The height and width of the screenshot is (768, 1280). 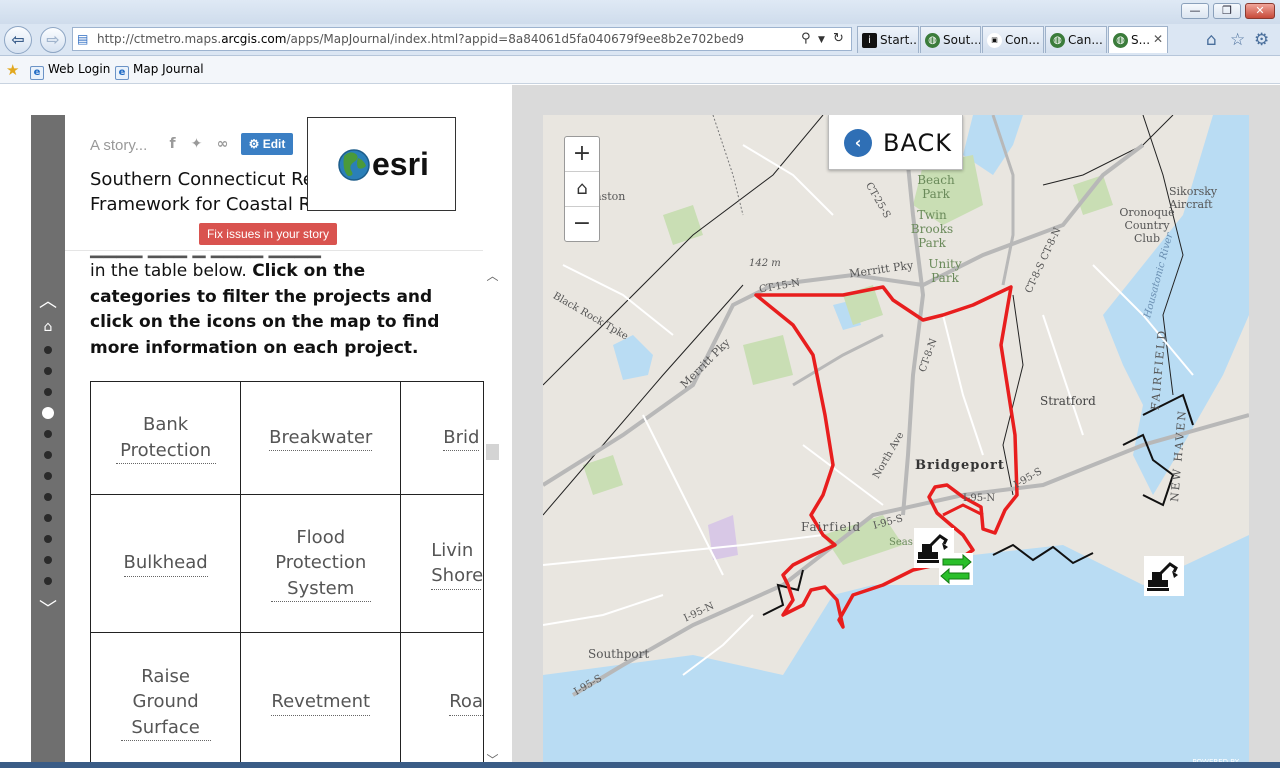 I want to click on category-cell: Brid, so click(x=442, y=438).